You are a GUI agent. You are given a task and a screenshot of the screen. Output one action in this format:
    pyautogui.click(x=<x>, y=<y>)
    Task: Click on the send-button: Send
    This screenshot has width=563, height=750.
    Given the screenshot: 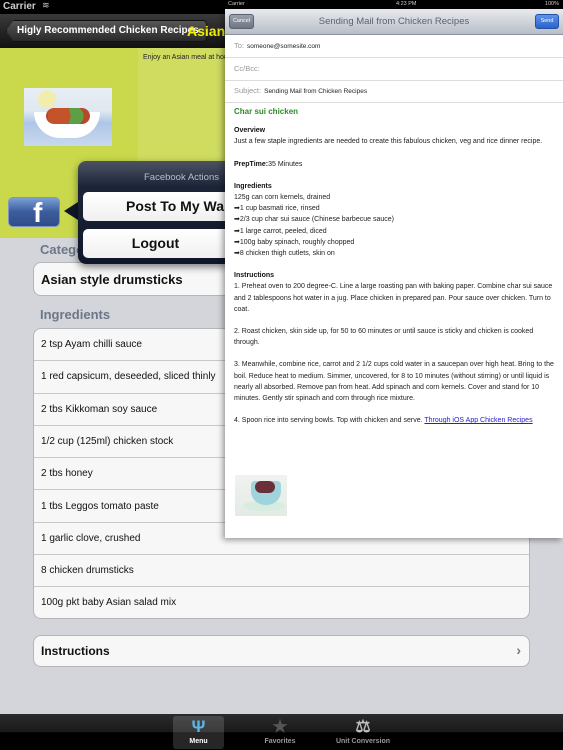 What is the action you would take?
    pyautogui.click(x=547, y=21)
    